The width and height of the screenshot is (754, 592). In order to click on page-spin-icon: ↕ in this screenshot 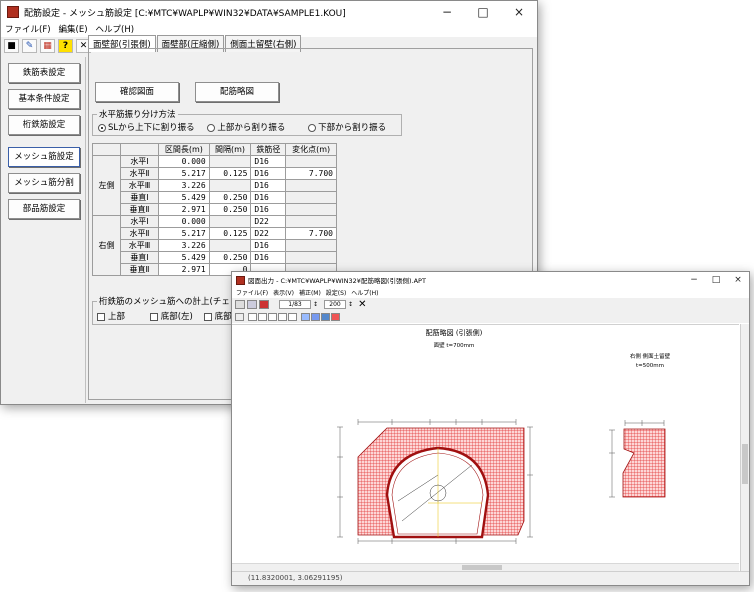, I will do `click(315, 304)`.